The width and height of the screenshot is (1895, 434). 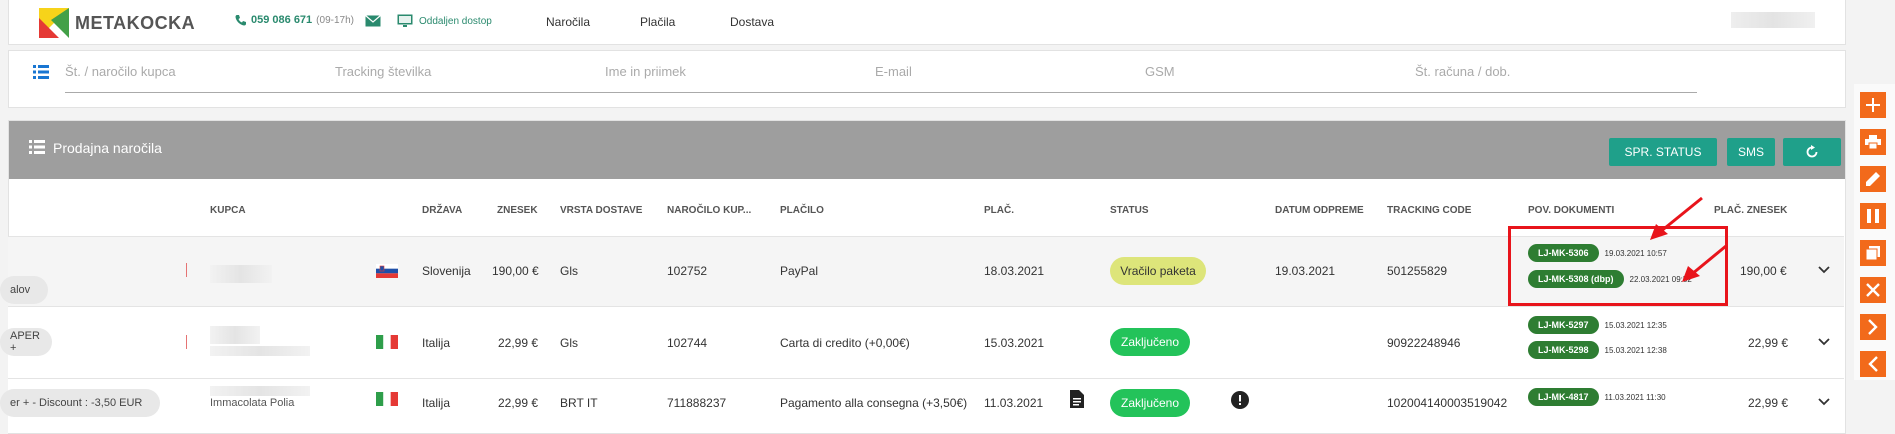 I want to click on phone-icon, so click(x=240, y=20).